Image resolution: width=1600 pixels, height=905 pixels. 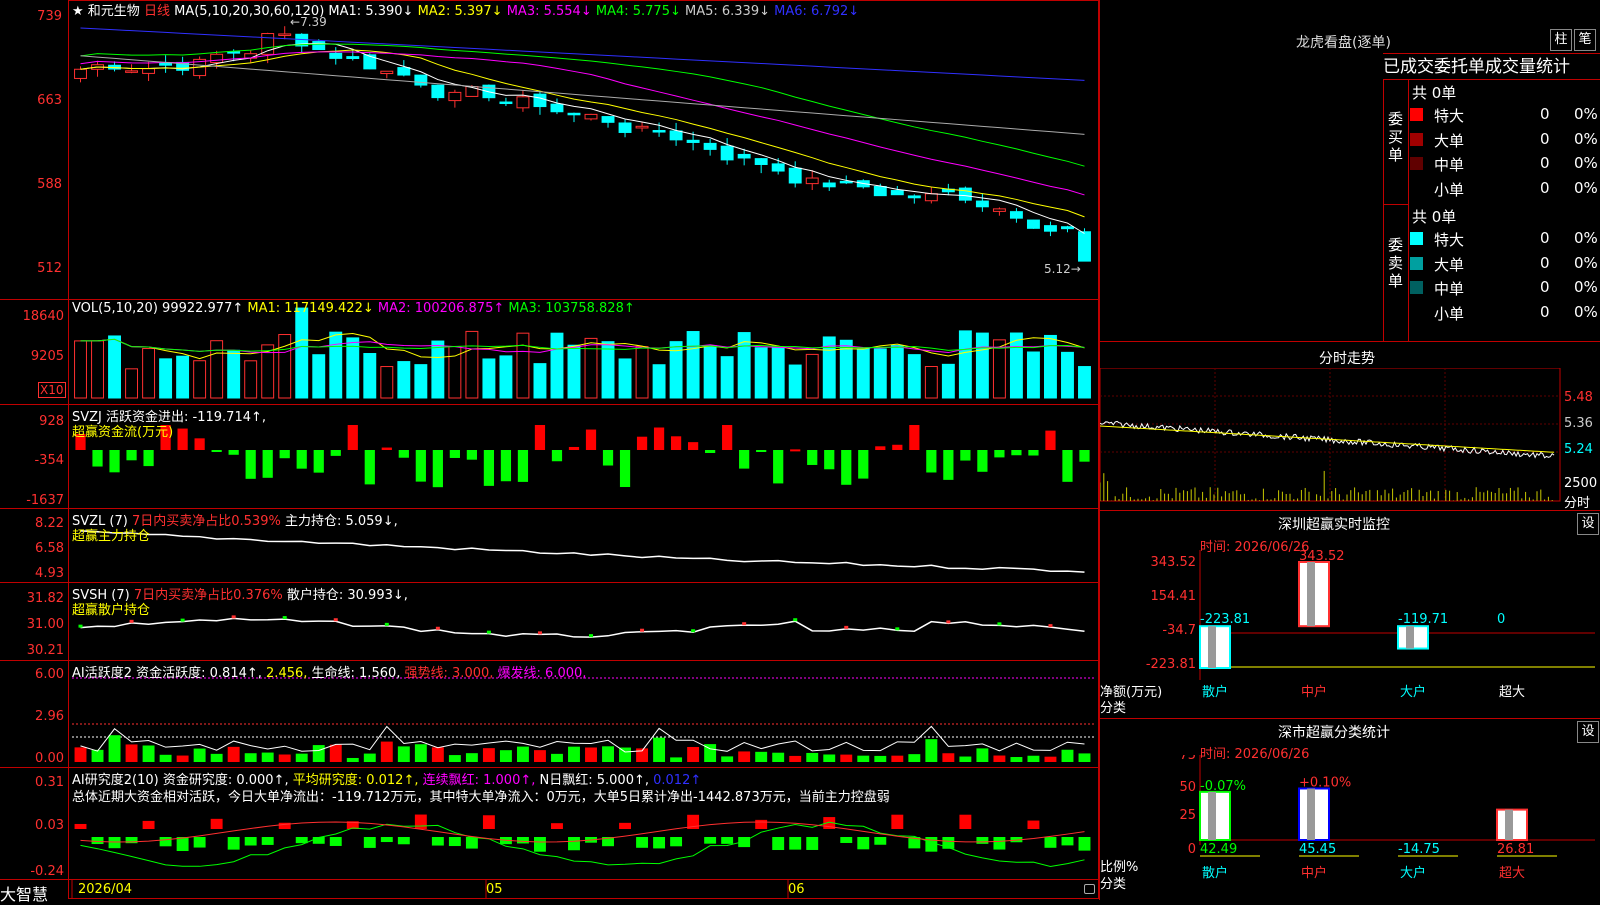 I want to click on lock-icon, so click(x=1089, y=889).